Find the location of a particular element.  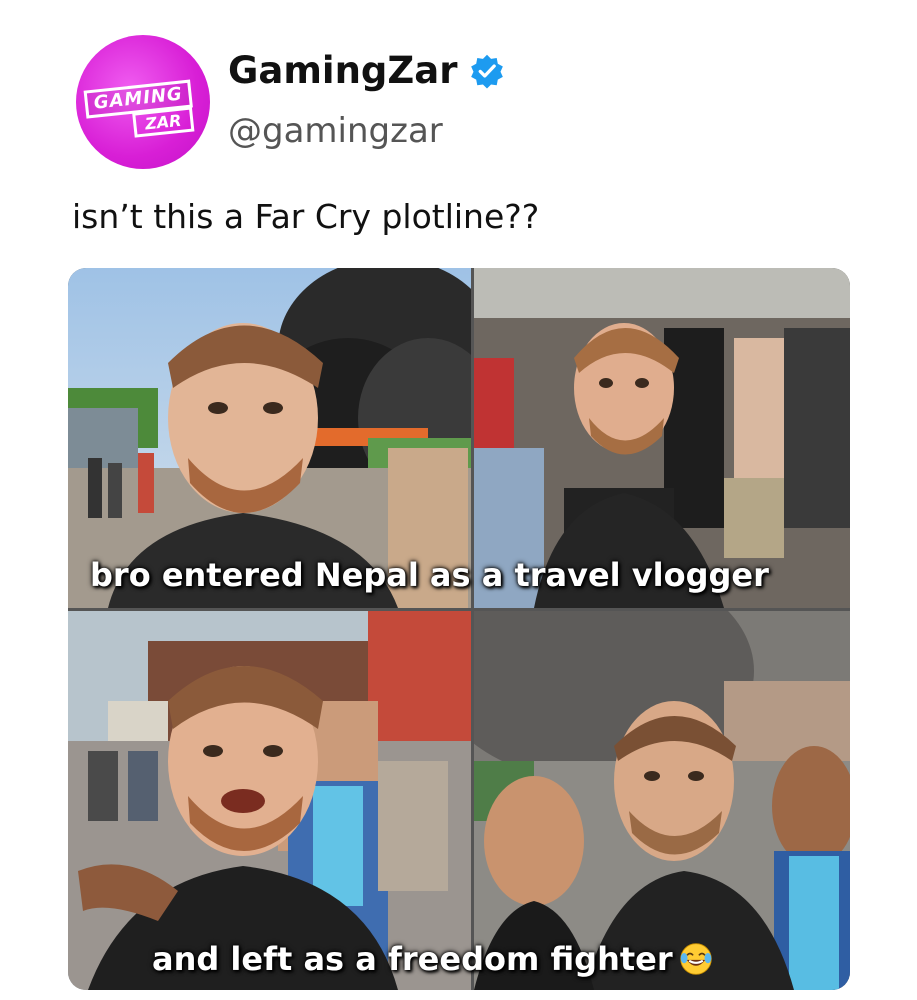

post-caption: isn’t this a Far Cry plotline?? is located at coordinates (306, 216).